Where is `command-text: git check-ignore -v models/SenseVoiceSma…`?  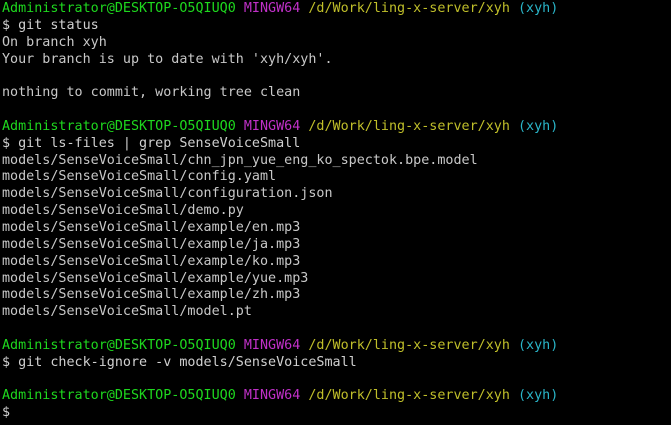 command-text: git check-ignore -v models/SenseVoiceSma… is located at coordinates (187, 362).